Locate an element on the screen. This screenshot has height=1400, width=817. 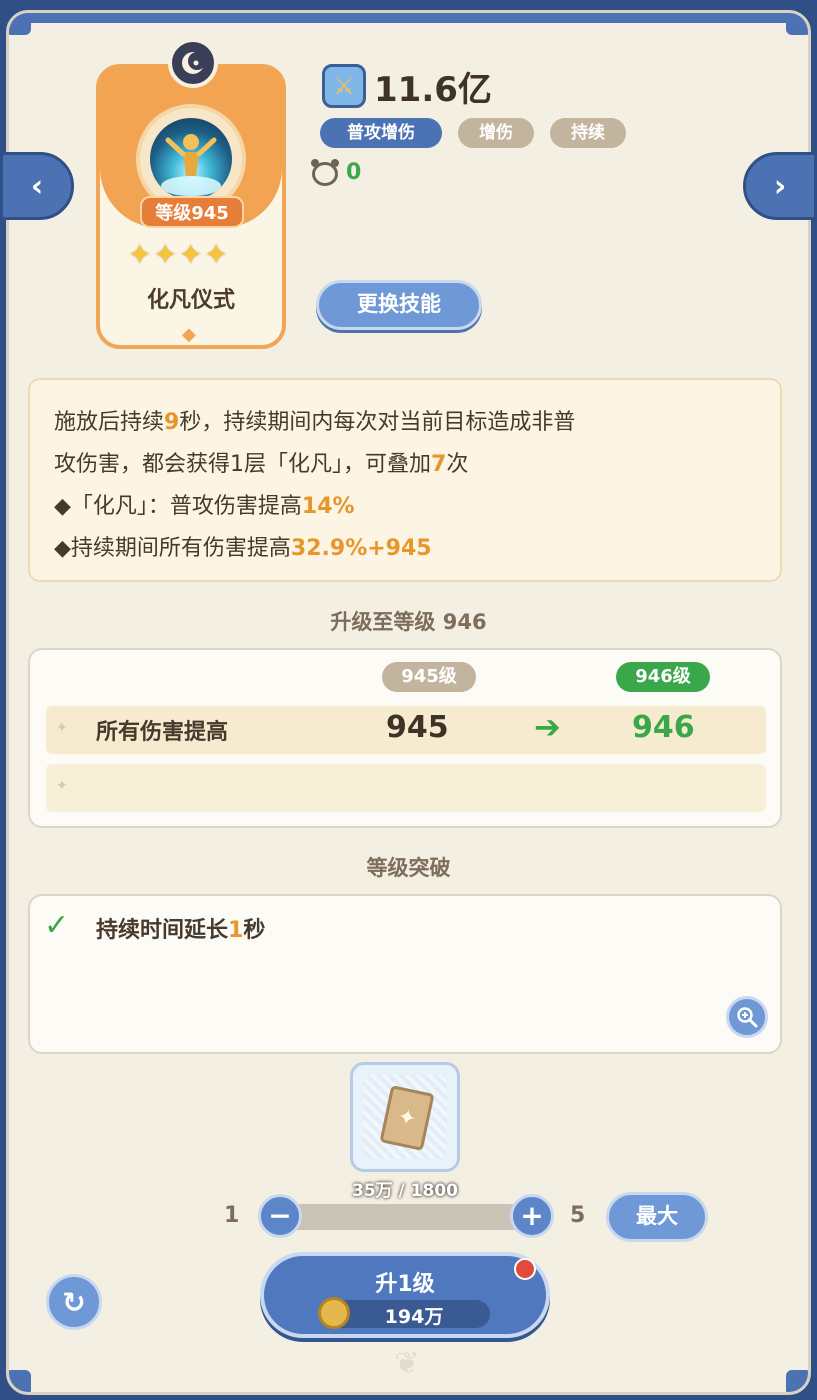
zoom-in-button is located at coordinates (747, 1017).